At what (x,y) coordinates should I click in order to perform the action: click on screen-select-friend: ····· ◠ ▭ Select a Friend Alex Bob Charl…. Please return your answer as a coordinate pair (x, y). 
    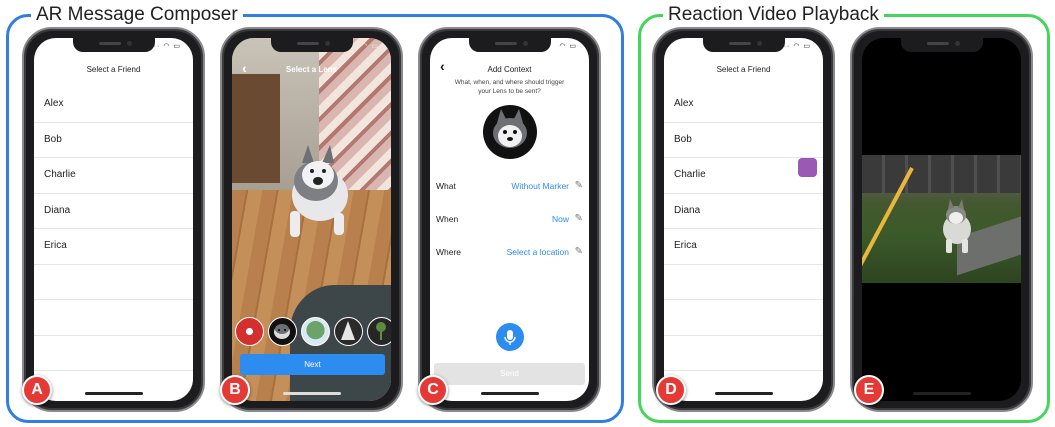
    Looking at the image, I should click on (113, 219).